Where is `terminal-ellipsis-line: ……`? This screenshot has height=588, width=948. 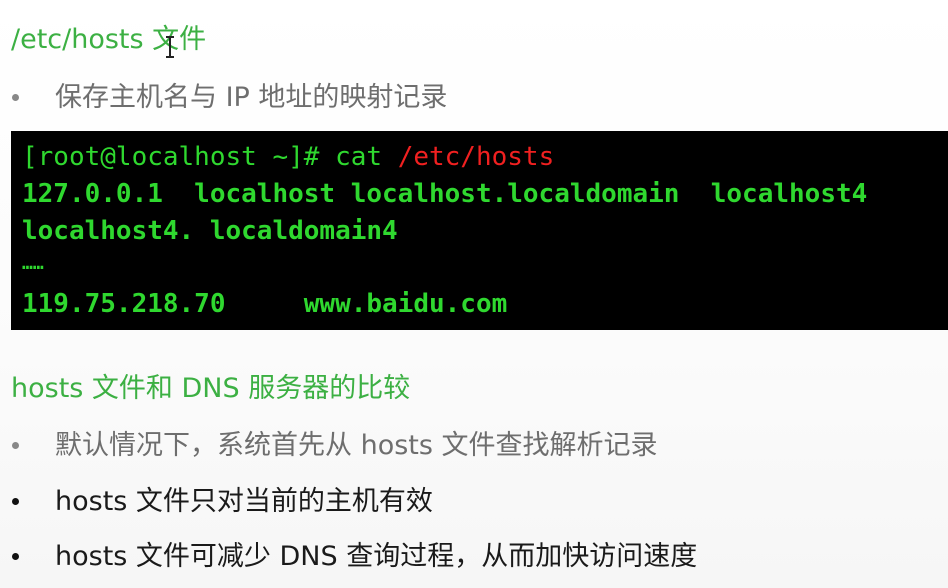 terminal-ellipsis-line: …… is located at coordinates (33, 263).